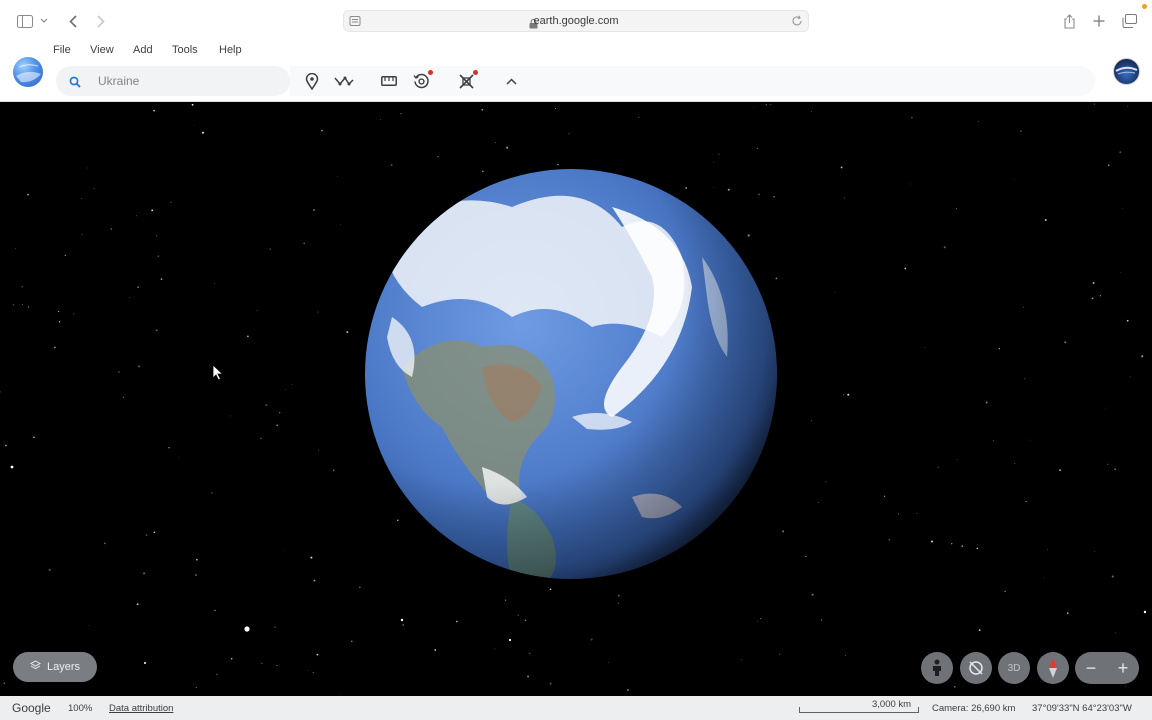 This screenshot has height=720, width=1152. Describe the element at coordinates (797, 23) in the screenshot. I see `reload-icon` at that location.